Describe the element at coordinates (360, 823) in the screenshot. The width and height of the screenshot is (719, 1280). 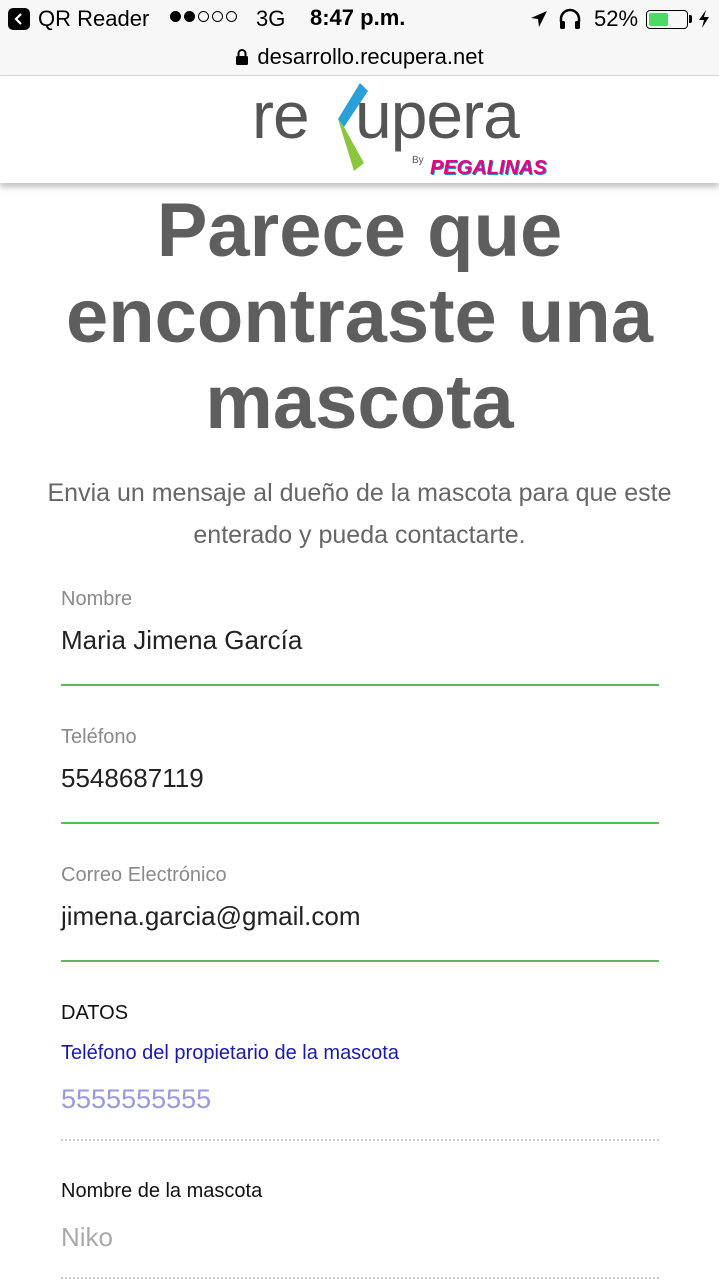
I see `phone-underline` at that location.